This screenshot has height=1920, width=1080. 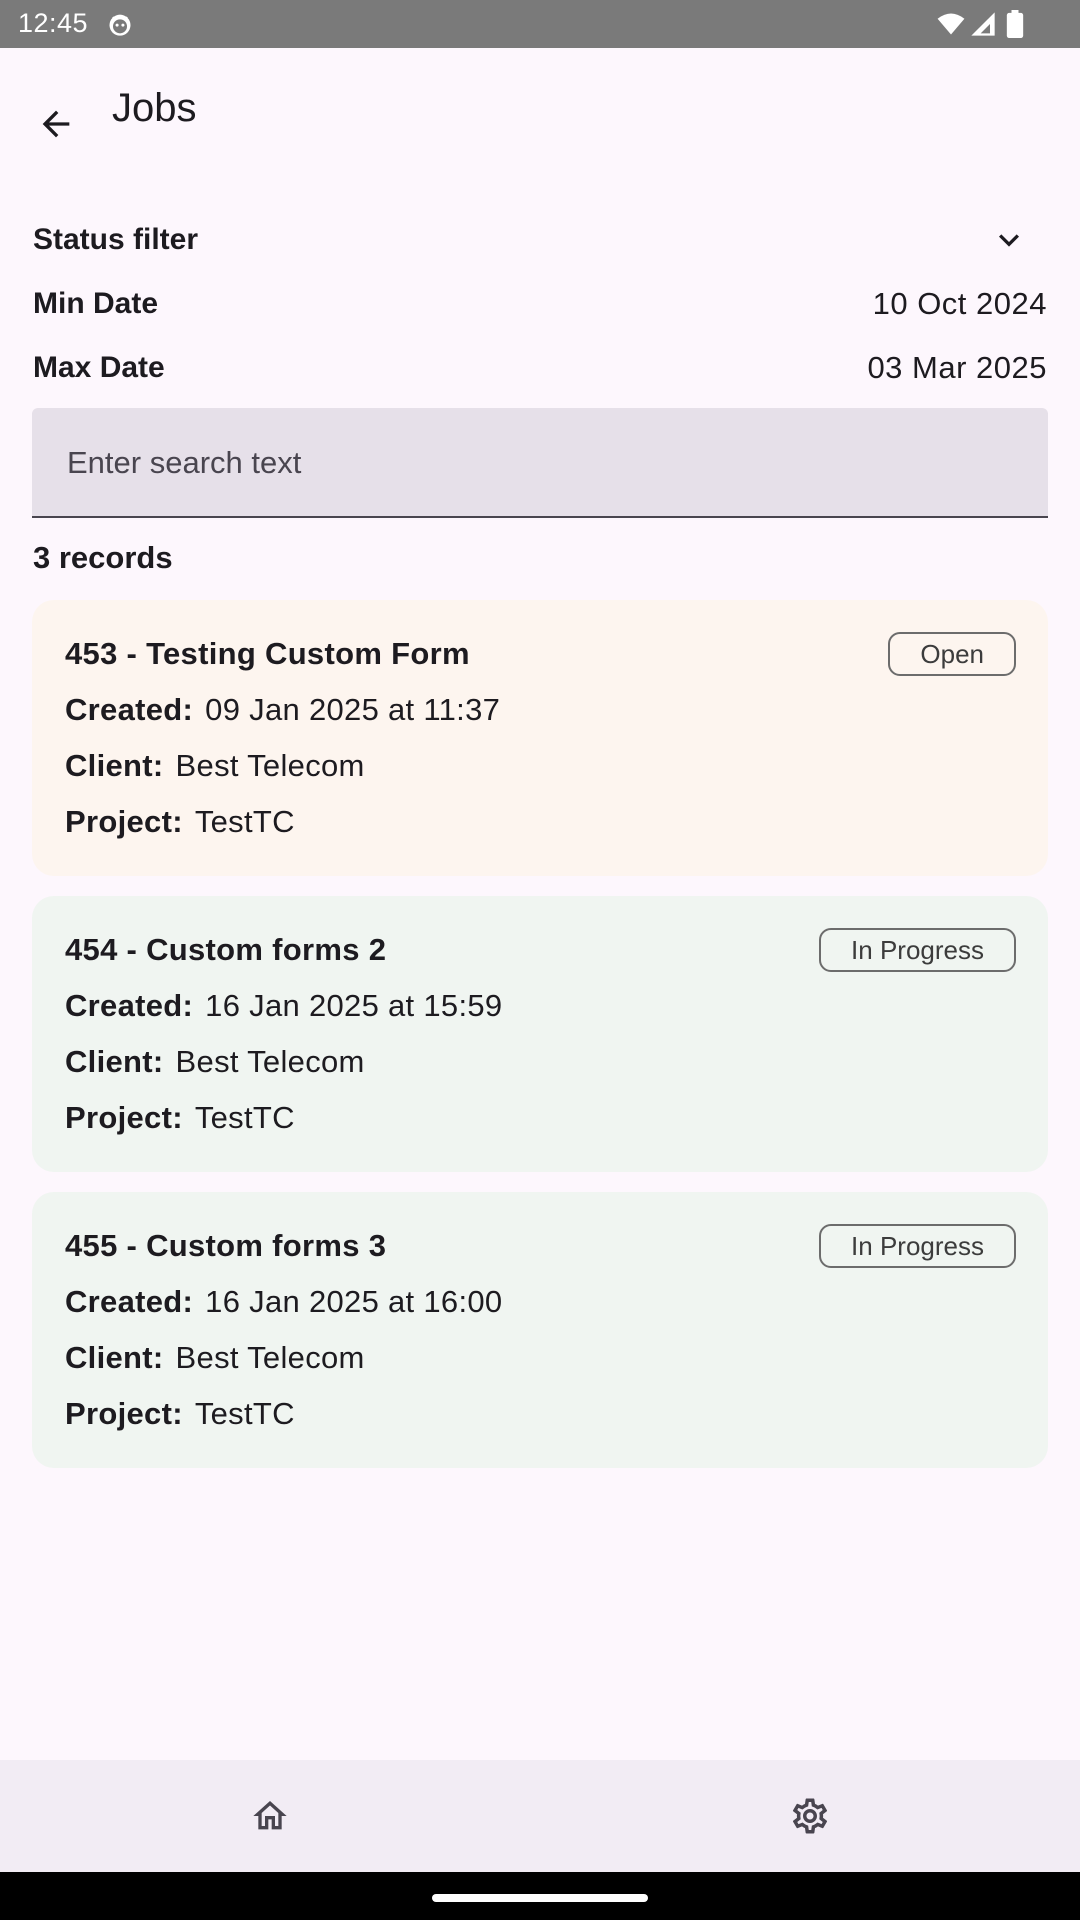 I want to click on min-date-filter: Min Date 10 Oct 2024, so click(x=540, y=304).